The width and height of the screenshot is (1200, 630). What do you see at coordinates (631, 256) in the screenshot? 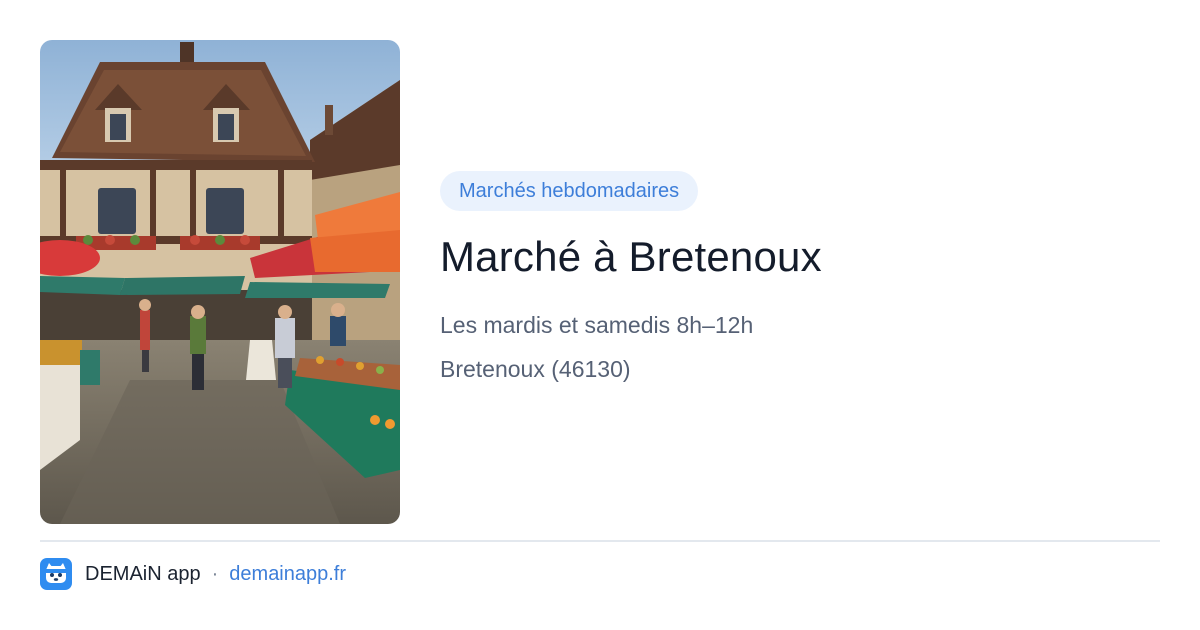
I see `market-title: Marché à Bretenoux` at bounding box center [631, 256].